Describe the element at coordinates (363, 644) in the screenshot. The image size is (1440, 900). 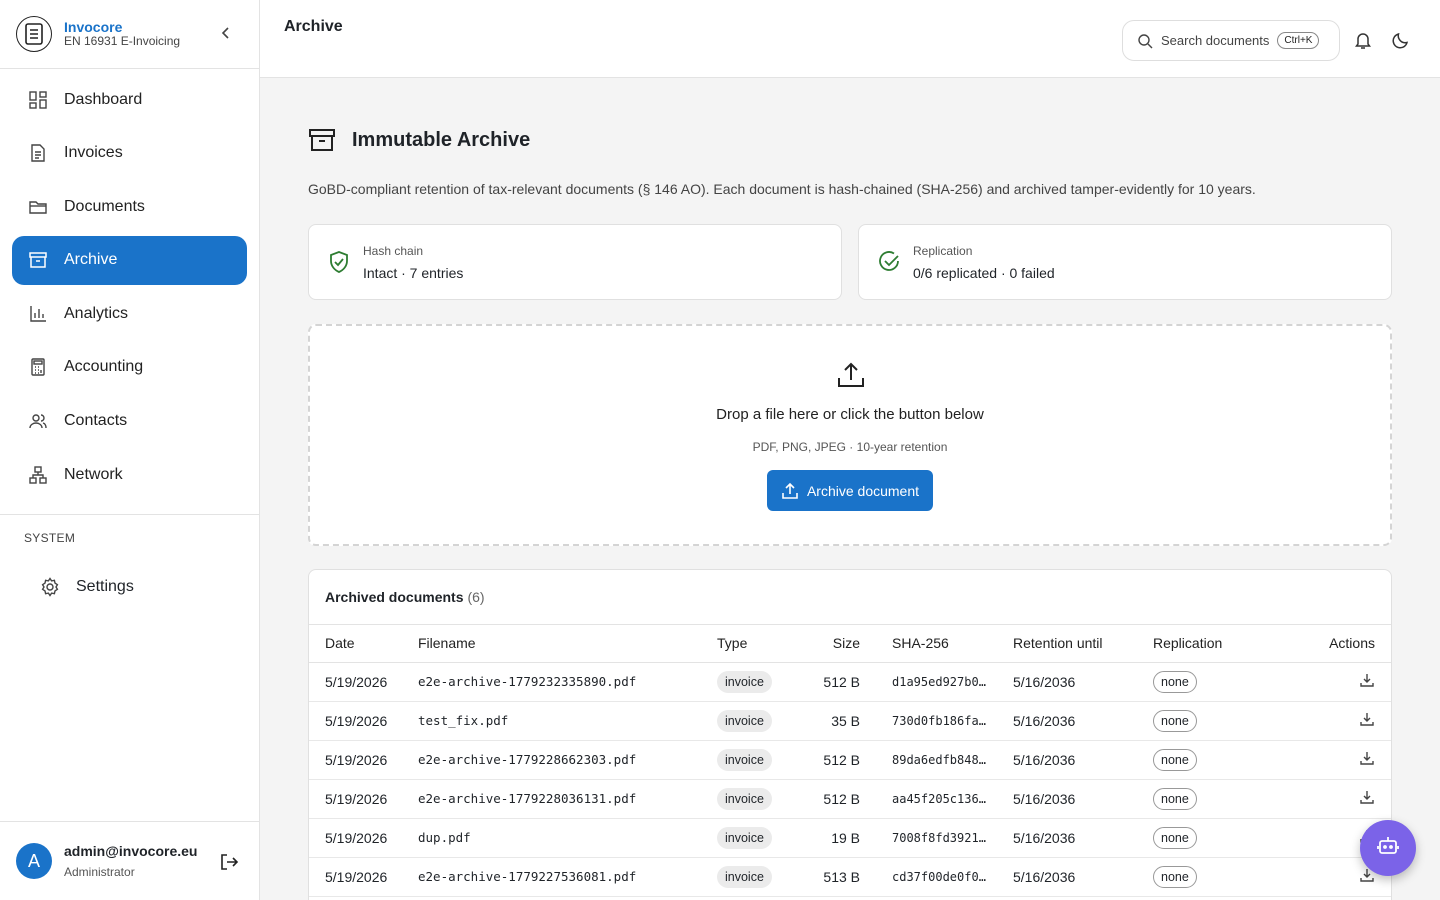
I see `column-header: Date` at that location.